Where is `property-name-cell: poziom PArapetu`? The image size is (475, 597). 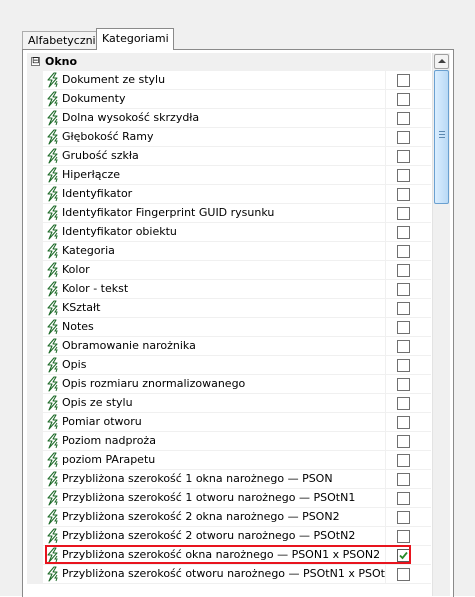 property-name-cell: poziom PArapetu is located at coordinates (214, 460).